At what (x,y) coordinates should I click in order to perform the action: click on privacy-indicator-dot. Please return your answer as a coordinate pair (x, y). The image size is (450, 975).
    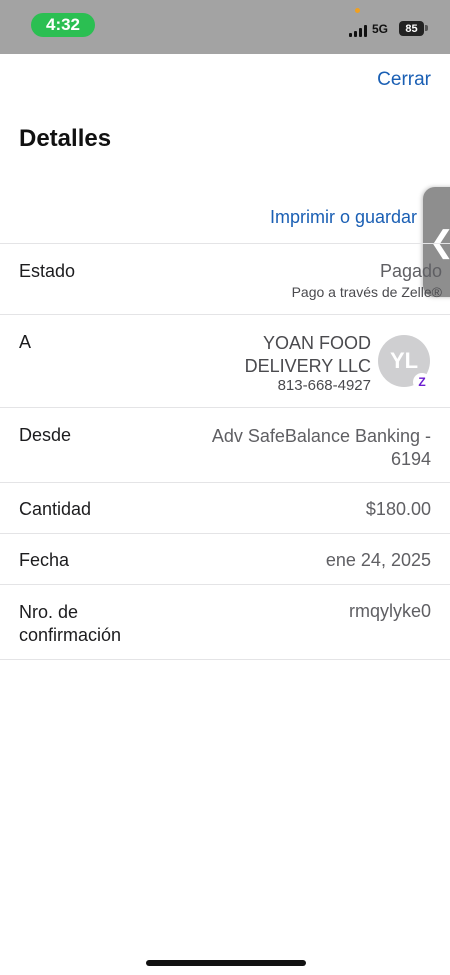
    Looking at the image, I should click on (357, 10).